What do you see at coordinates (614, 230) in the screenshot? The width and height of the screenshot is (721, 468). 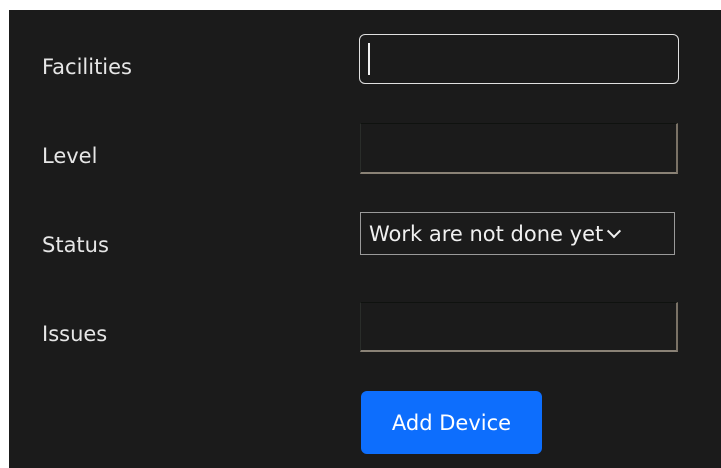 I see `chevron-down-icon` at bounding box center [614, 230].